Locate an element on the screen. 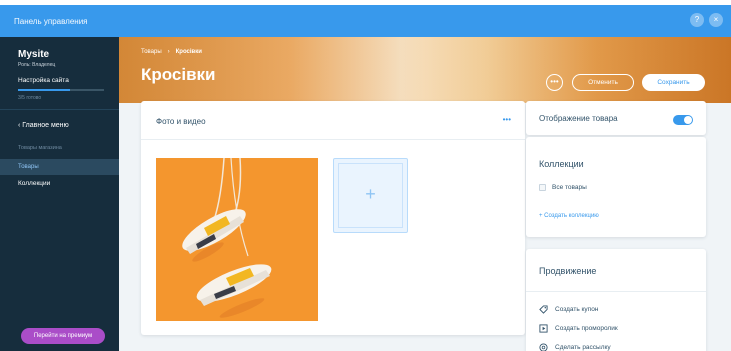 The height and width of the screenshot is (351, 731). setup-progress-bar is located at coordinates (61, 90).